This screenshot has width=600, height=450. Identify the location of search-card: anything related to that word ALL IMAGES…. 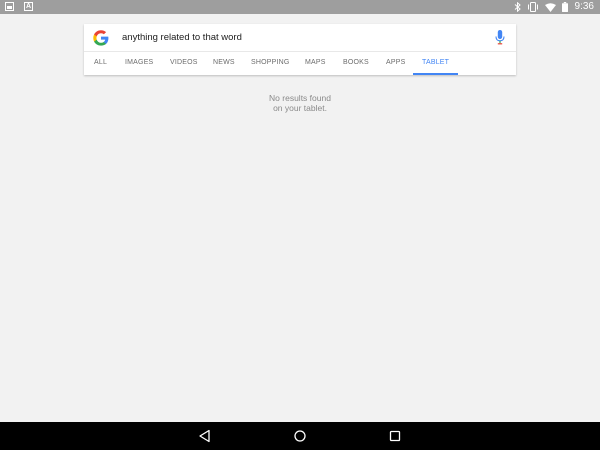
(300, 49).